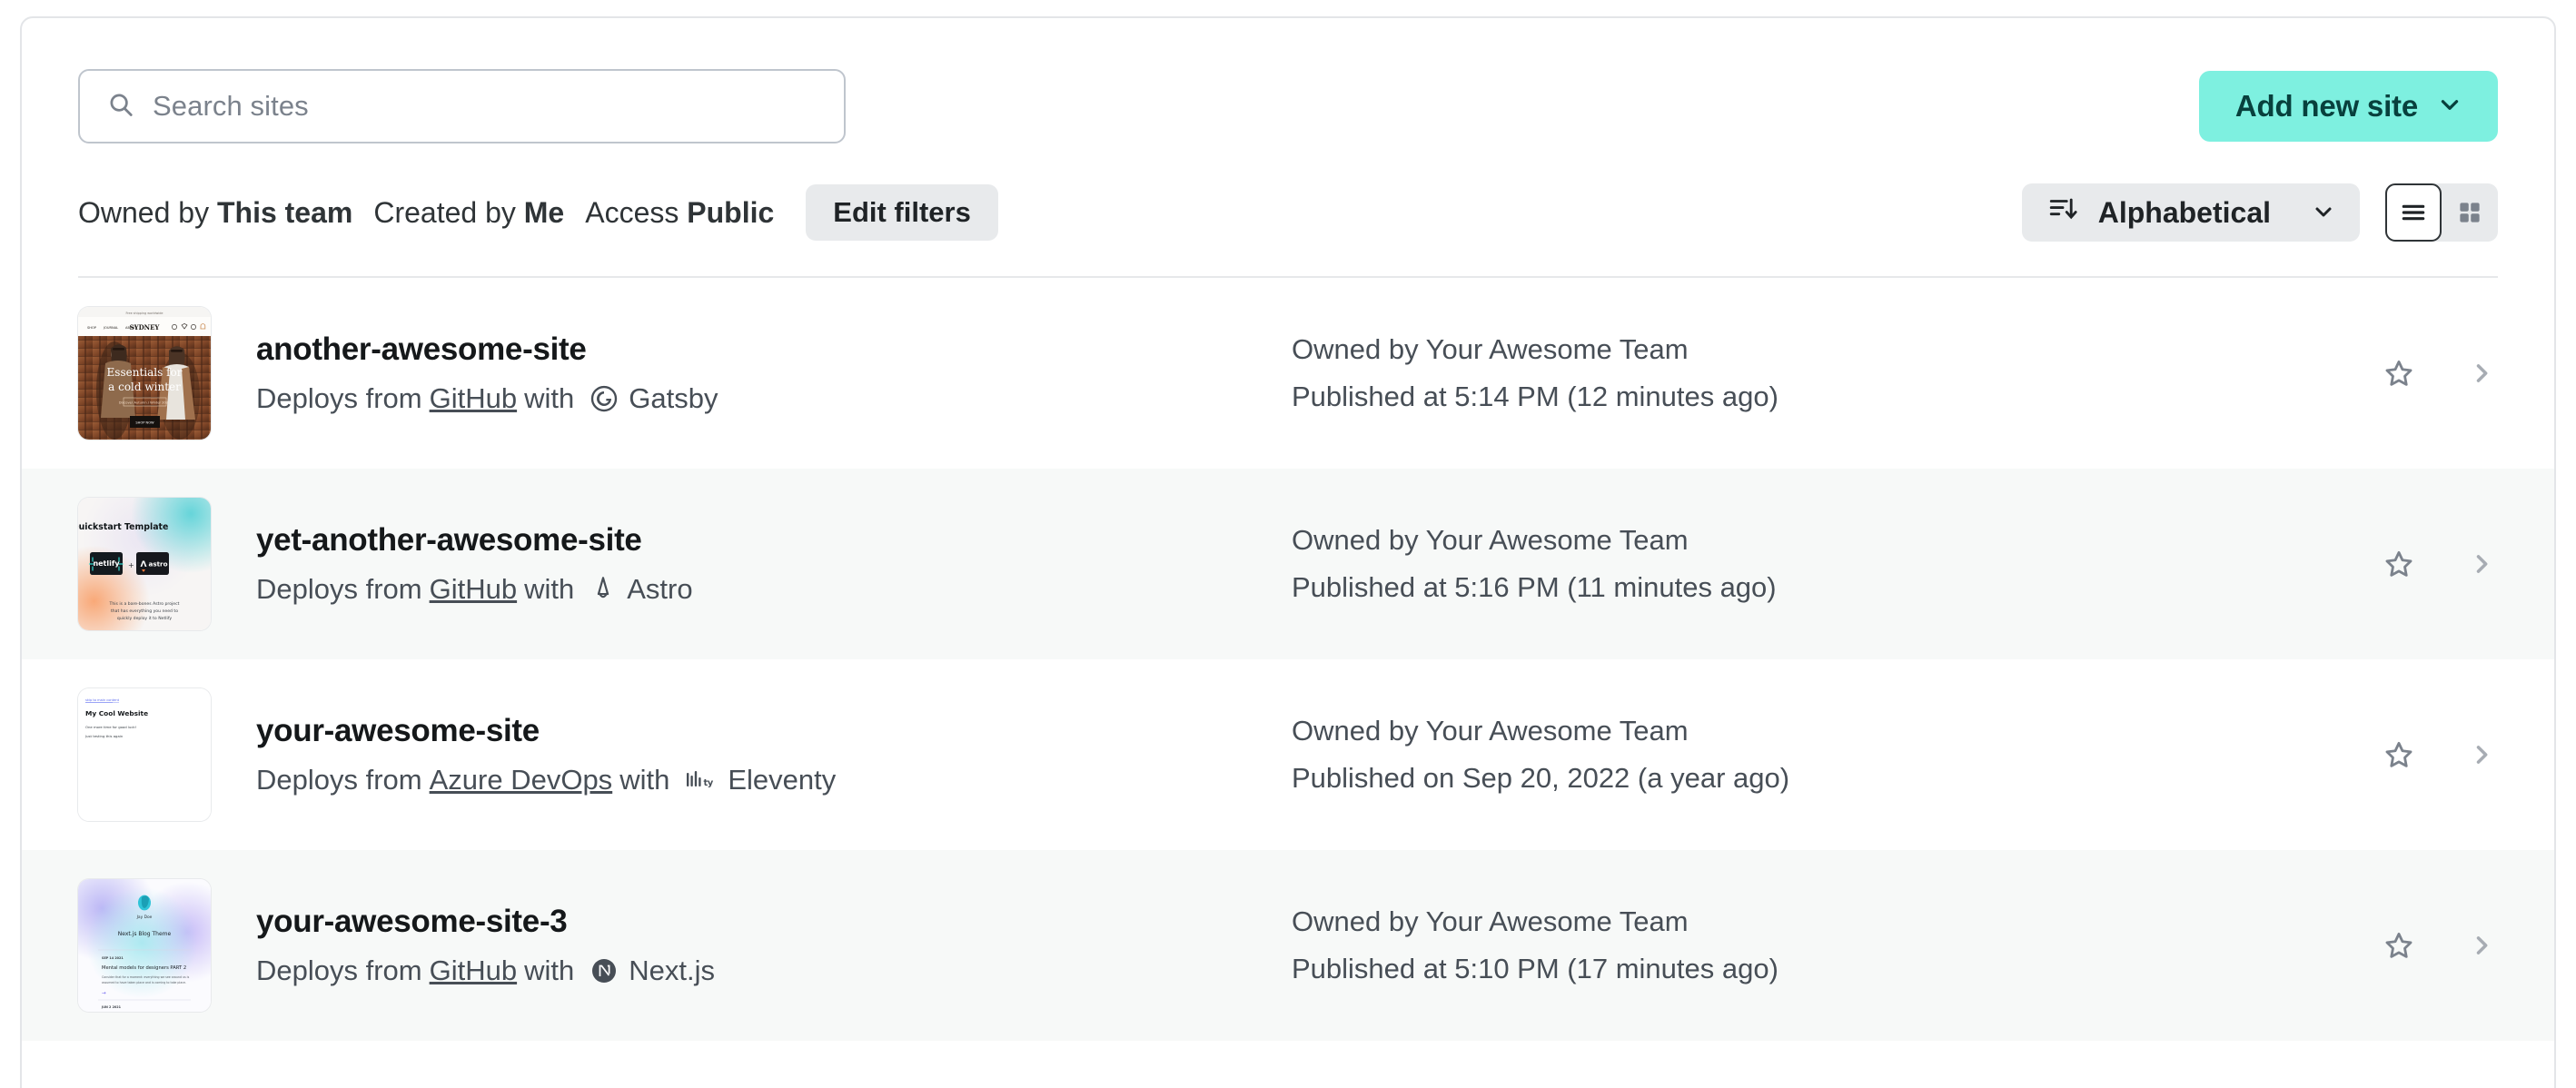 This screenshot has width=2576, height=1088. I want to click on grid-view-icon, so click(2470, 212).